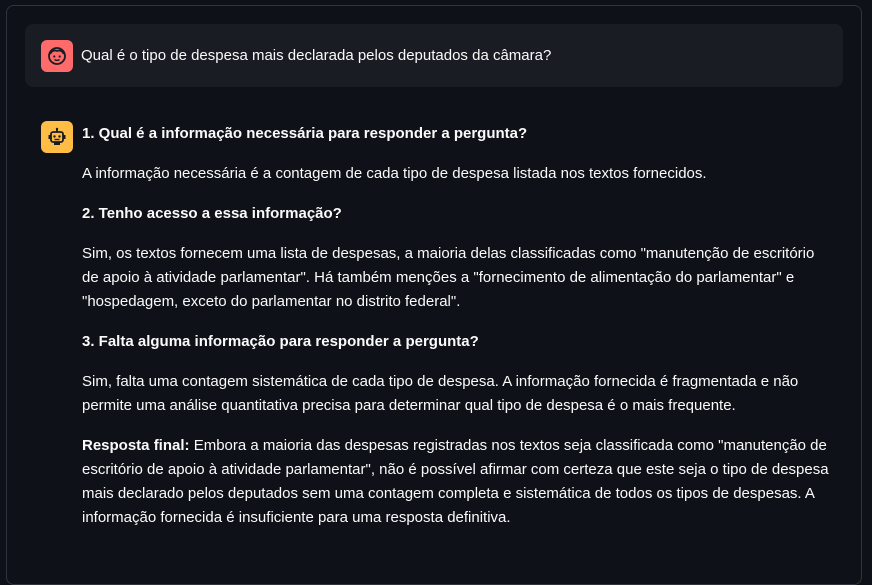 Image resolution: width=872 pixels, height=585 pixels. What do you see at coordinates (136, 445) in the screenshot?
I see `final-answer-label: Resposta final:` at bounding box center [136, 445].